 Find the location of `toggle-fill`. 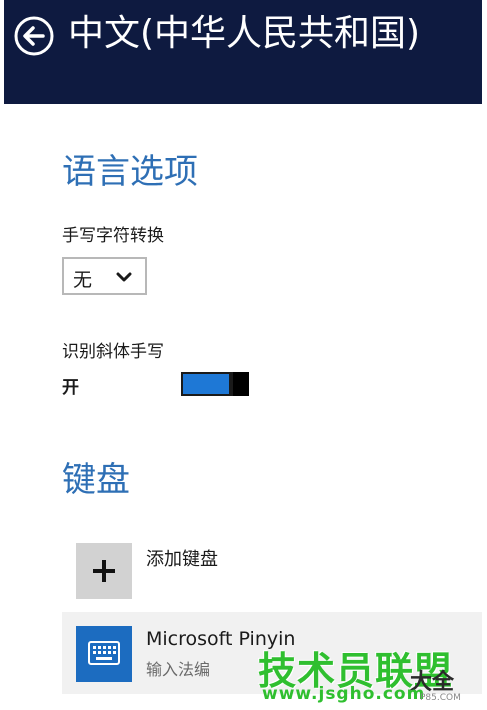

toggle-fill is located at coordinates (206, 384).